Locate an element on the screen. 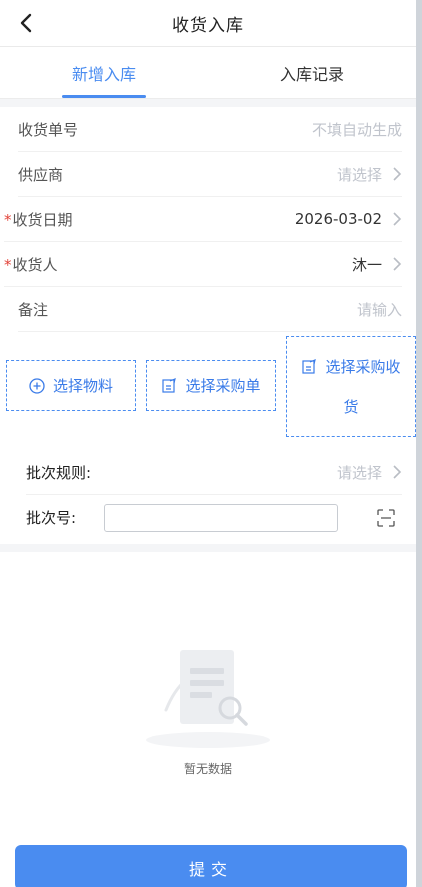  select-purchase-order-button: 选择采购单 is located at coordinates (211, 385).